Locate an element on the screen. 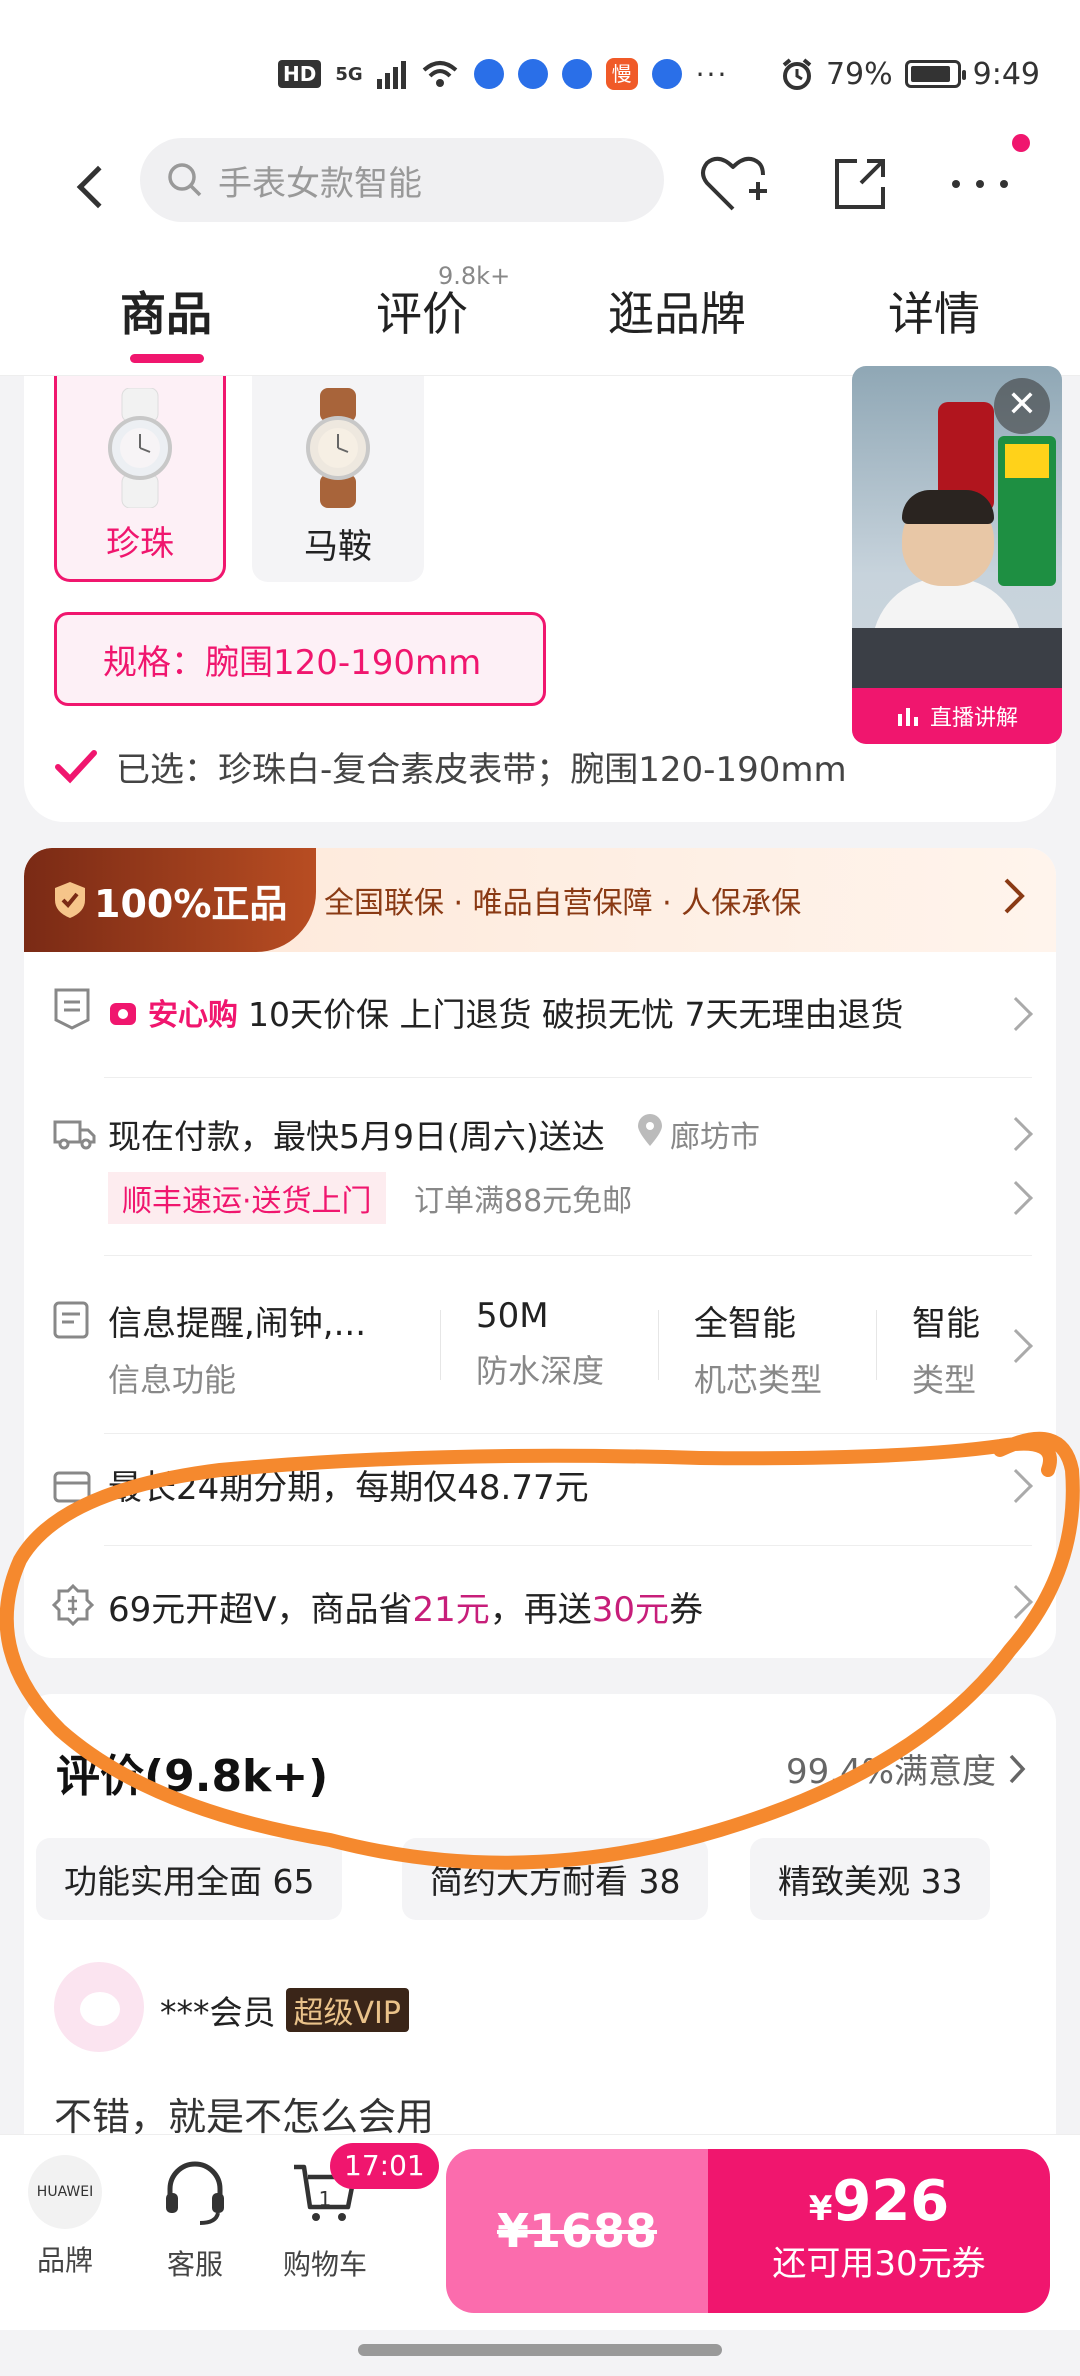  param-key: 信息功能 is located at coordinates (172, 1380).